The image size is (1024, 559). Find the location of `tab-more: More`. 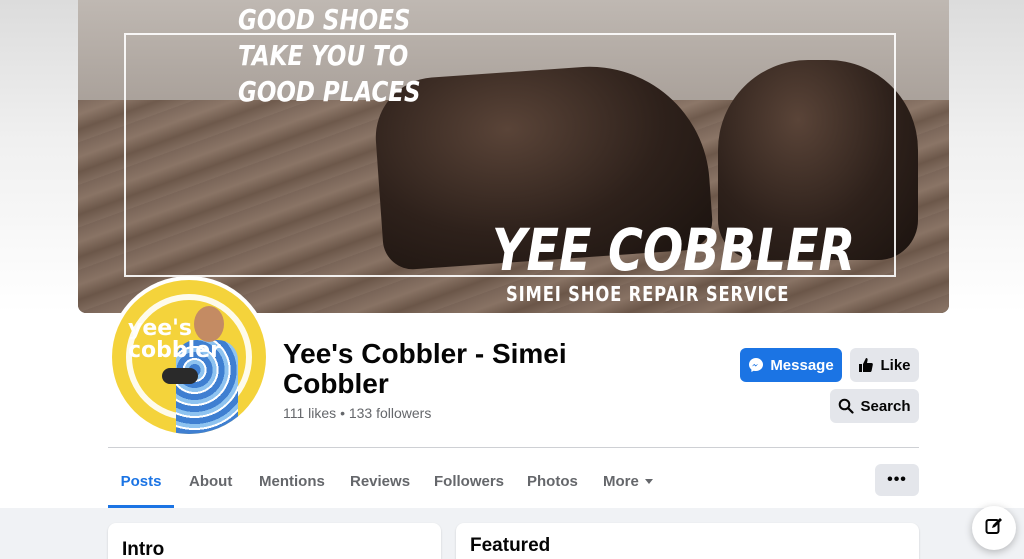

tab-more: More is located at coordinates (628, 485).